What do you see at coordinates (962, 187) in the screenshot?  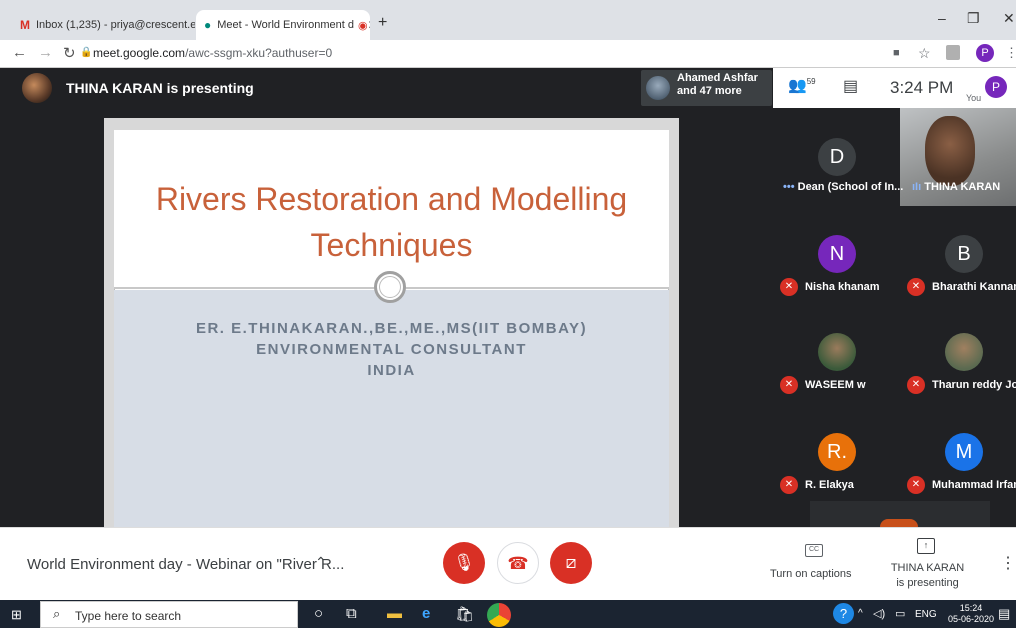 I see `participant-name-text: THINA KARAN` at bounding box center [962, 187].